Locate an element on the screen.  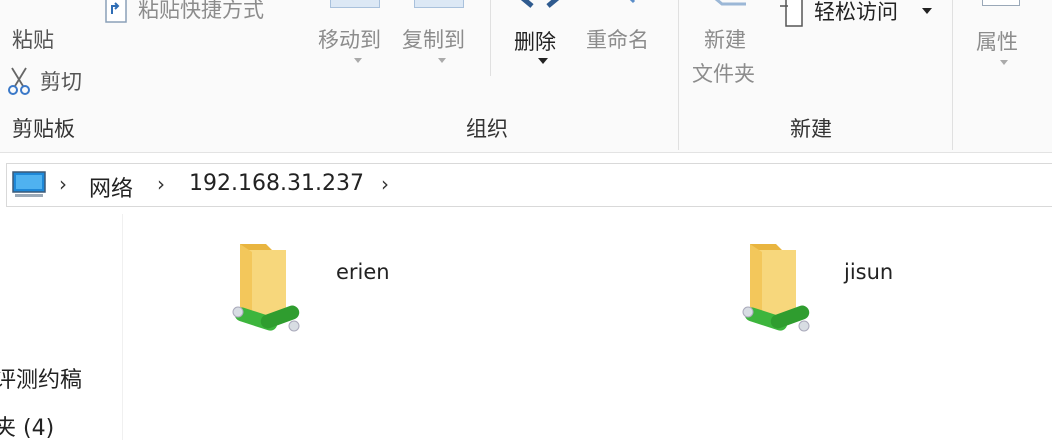
paste-shortcut-icon is located at coordinates (116, 11).